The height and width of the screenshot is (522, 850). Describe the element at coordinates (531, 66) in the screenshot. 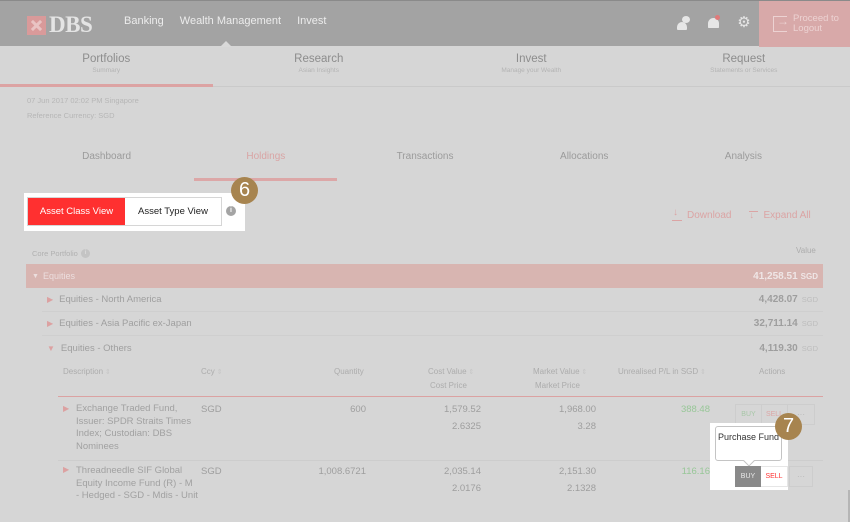

I see `section-invest: Invest Manage your Wealth` at that location.